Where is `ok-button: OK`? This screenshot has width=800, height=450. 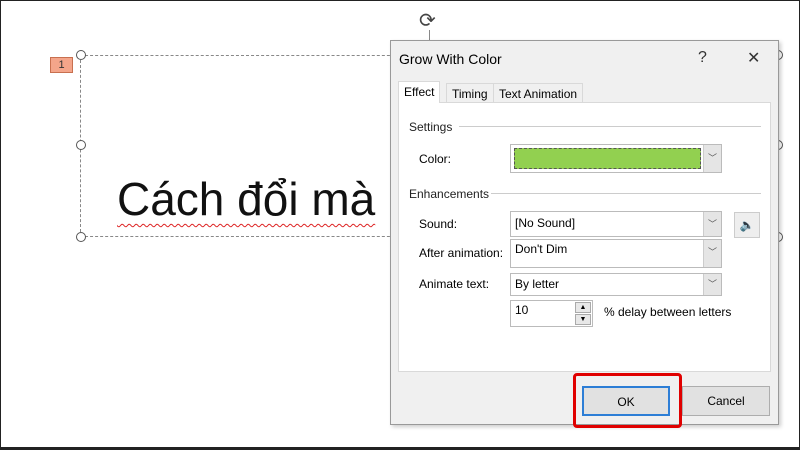 ok-button: OK is located at coordinates (626, 401).